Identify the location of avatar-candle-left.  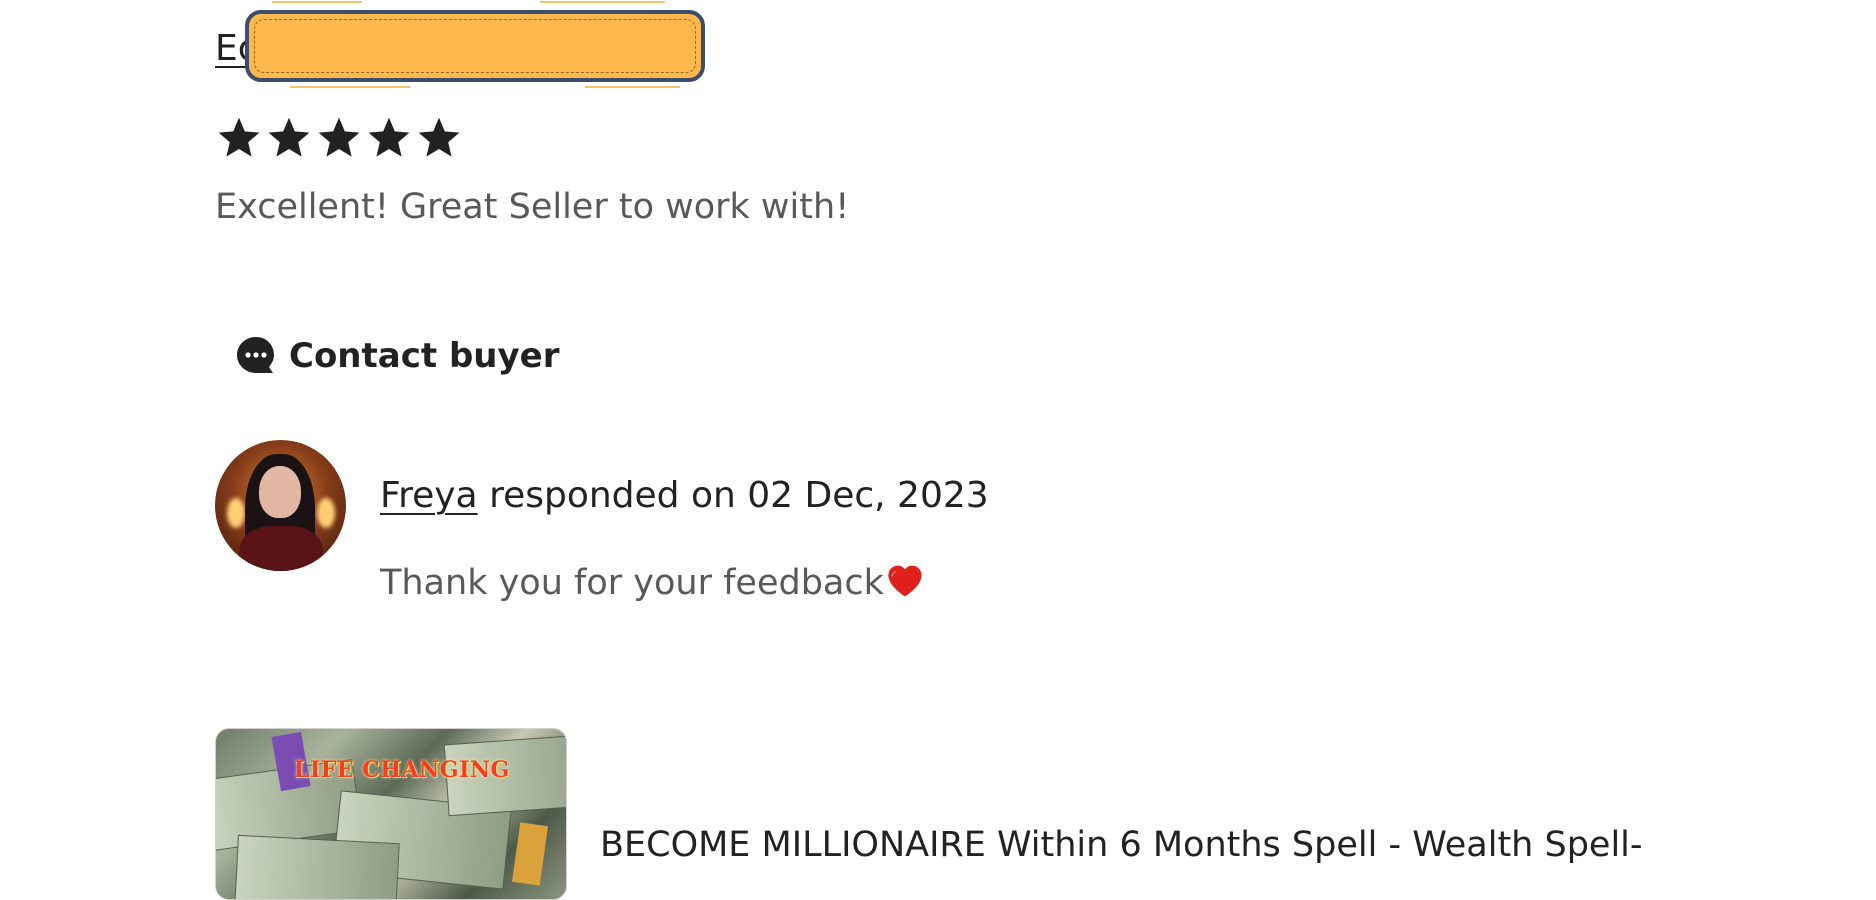
(236, 513).